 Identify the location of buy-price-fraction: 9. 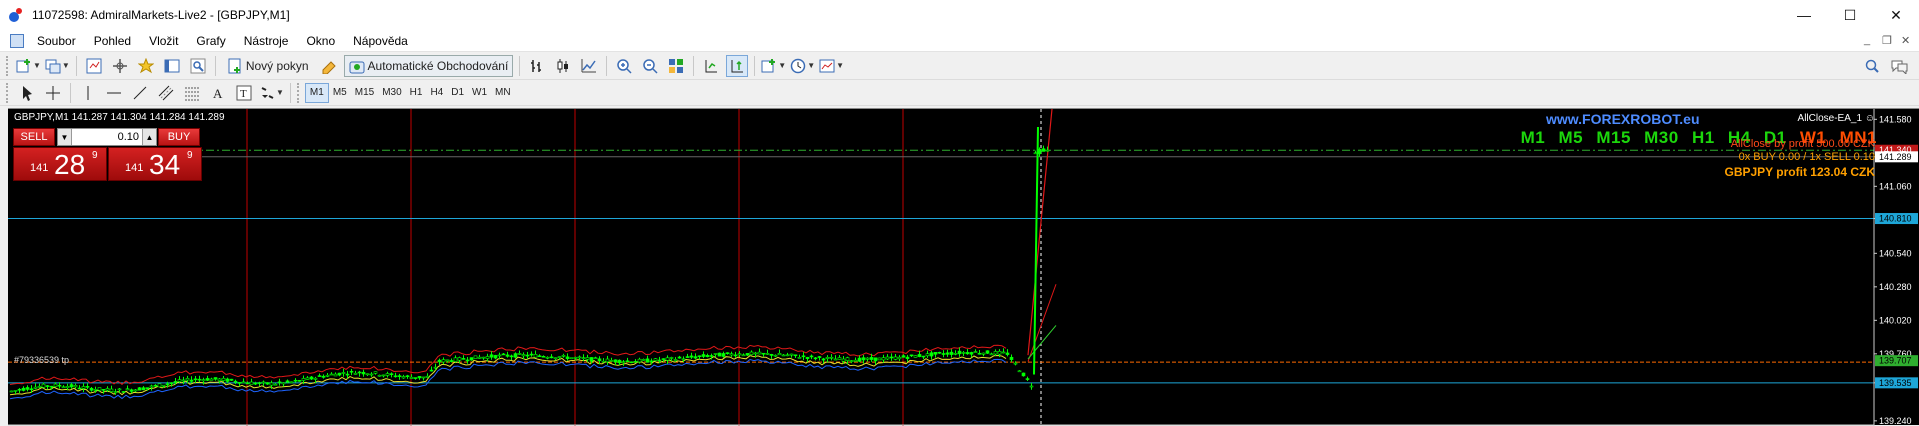
(190, 155).